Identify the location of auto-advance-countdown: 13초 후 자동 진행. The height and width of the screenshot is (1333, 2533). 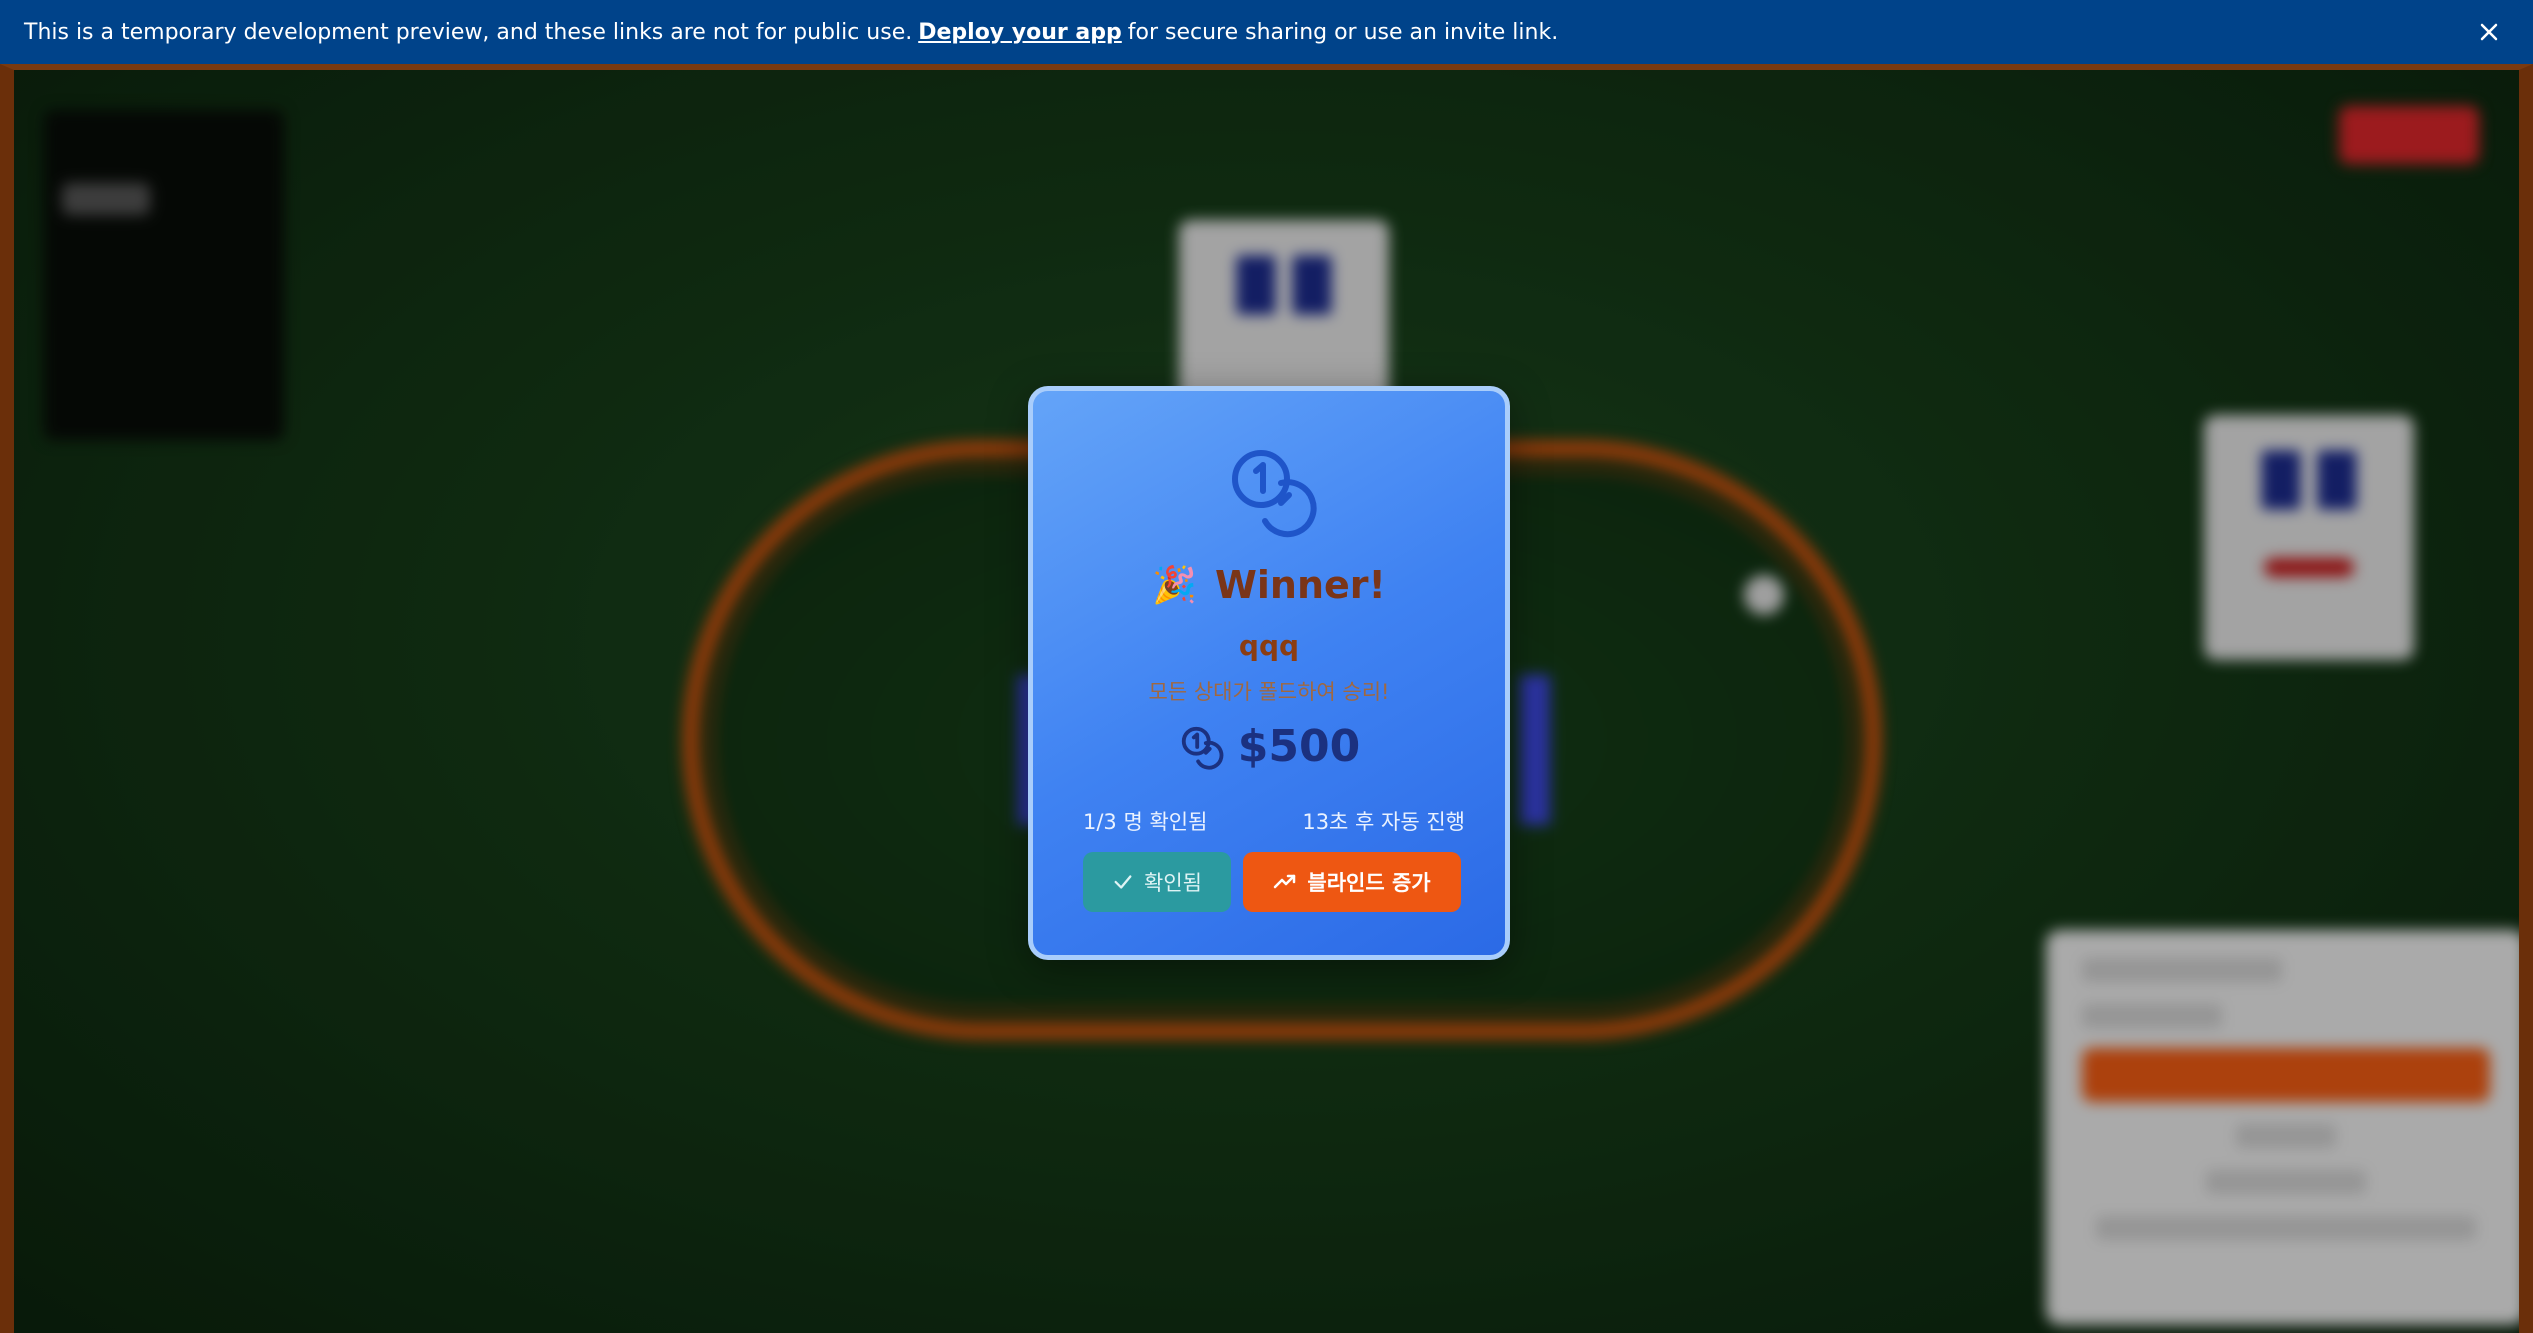
(1383, 822).